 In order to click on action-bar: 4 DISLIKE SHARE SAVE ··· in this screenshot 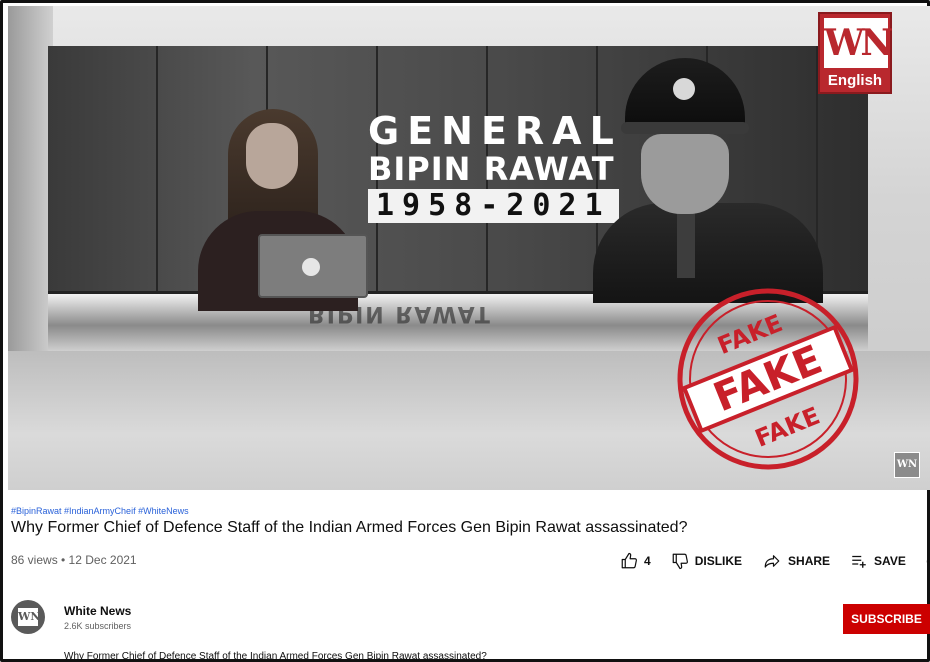, I will do `click(775, 561)`.